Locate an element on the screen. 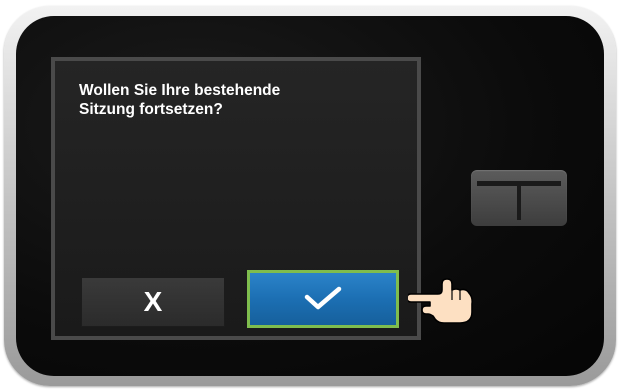  pointing-hand-icon is located at coordinates (440, 301).